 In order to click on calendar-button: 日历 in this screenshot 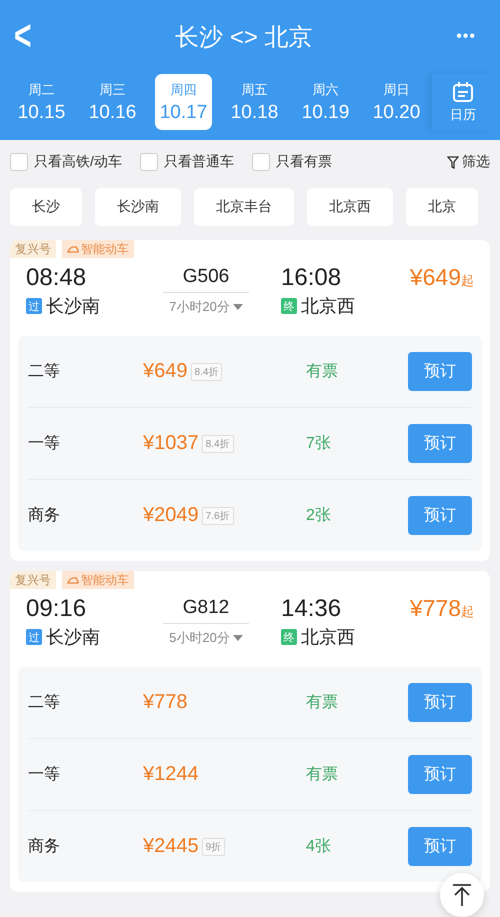, I will do `click(463, 102)`.